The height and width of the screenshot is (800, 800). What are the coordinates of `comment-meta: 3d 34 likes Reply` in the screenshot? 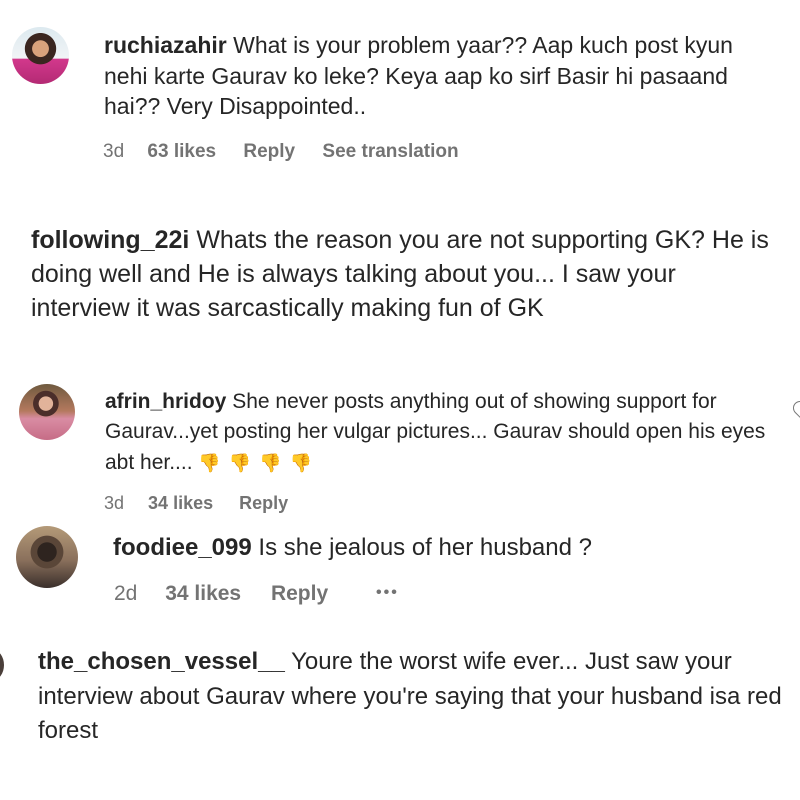 It's located at (196, 503).